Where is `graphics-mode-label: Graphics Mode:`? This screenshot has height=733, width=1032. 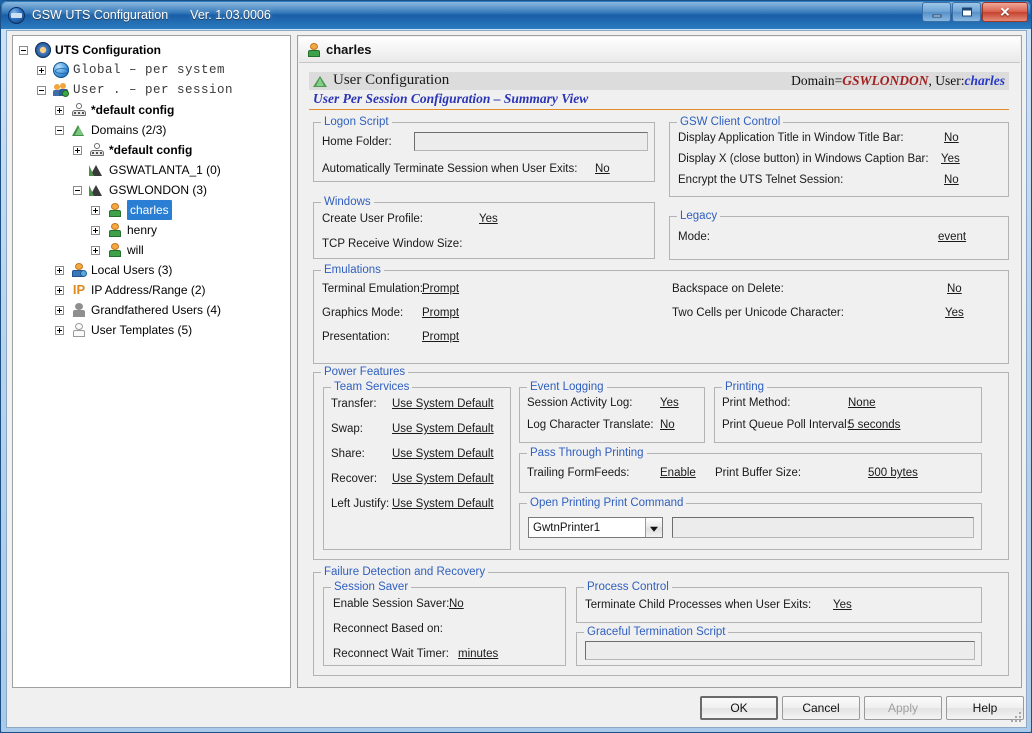
graphics-mode-label: Graphics Mode: is located at coordinates (363, 313).